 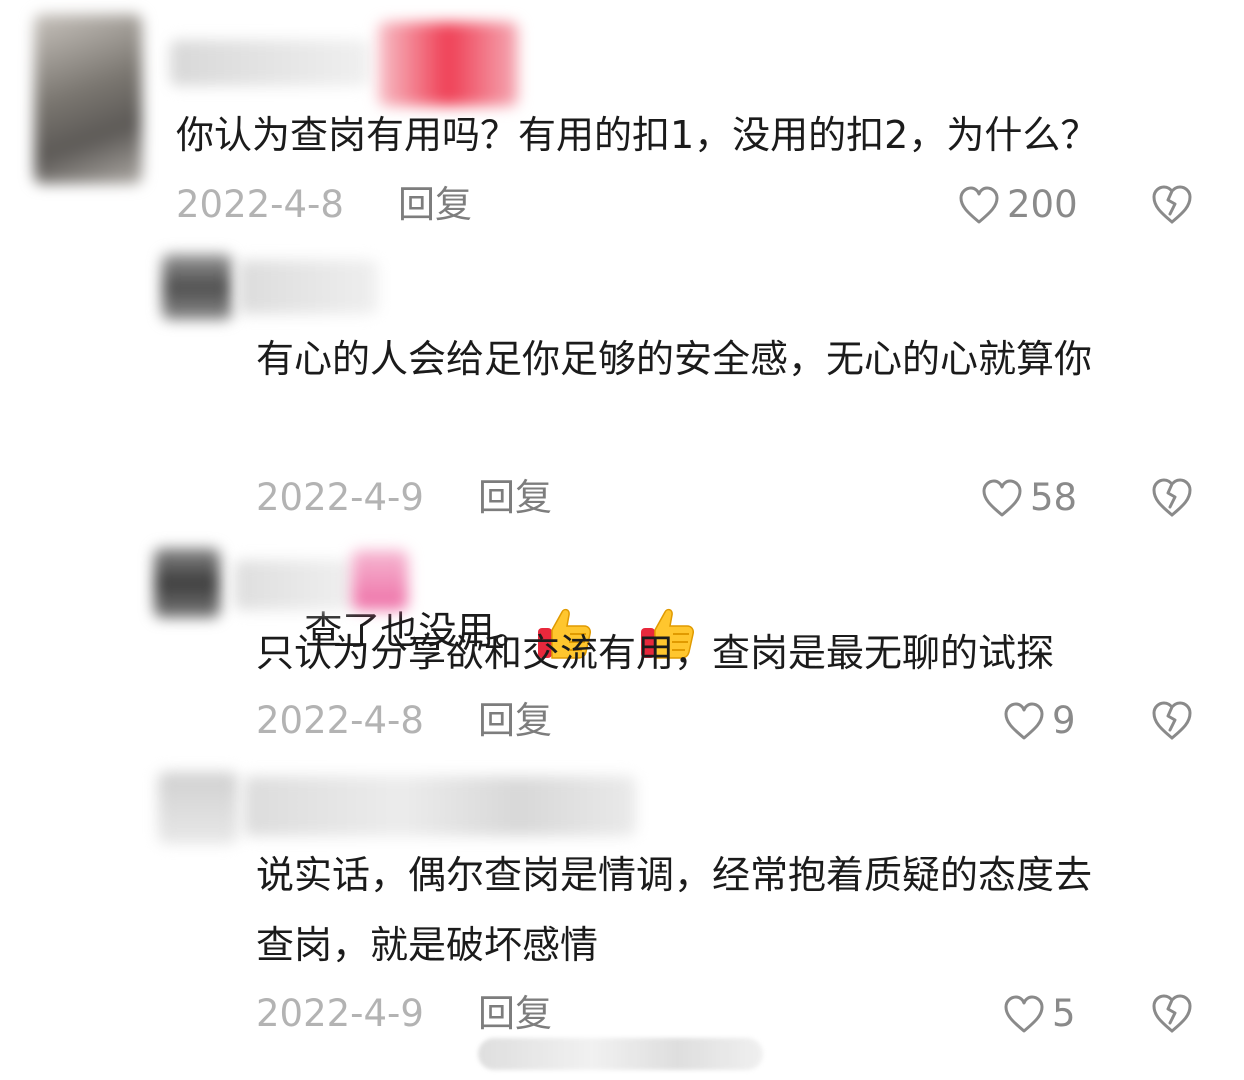 I want to click on like-count: 9, so click(x=1064, y=720).